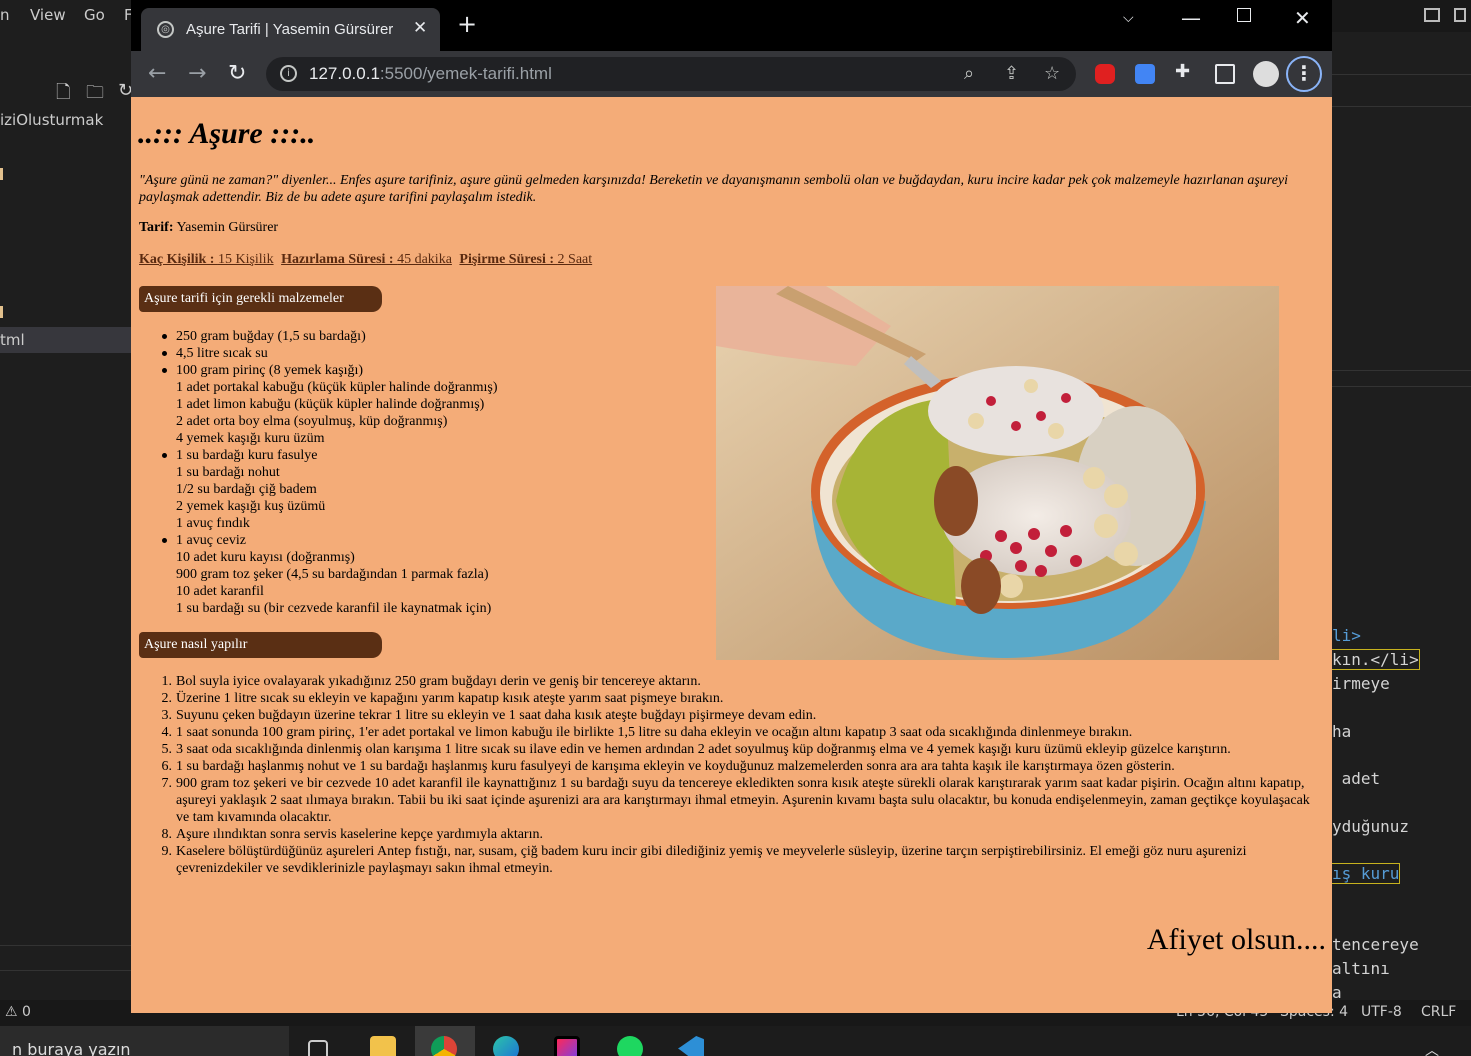 Image resolution: width=1471 pixels, height=1056 pixels. I want to click on ingredient-item: 1/2 su bardağı çiğ badem, so click(246, 489).